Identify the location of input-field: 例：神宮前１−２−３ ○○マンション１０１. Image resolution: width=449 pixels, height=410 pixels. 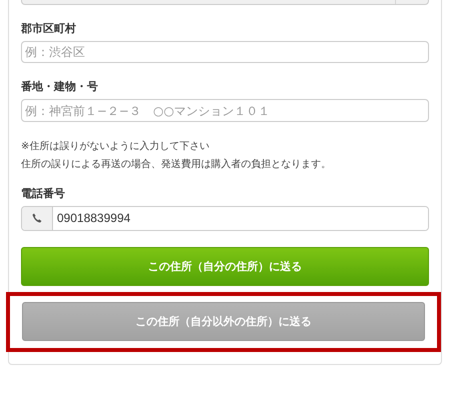
(225, 110).